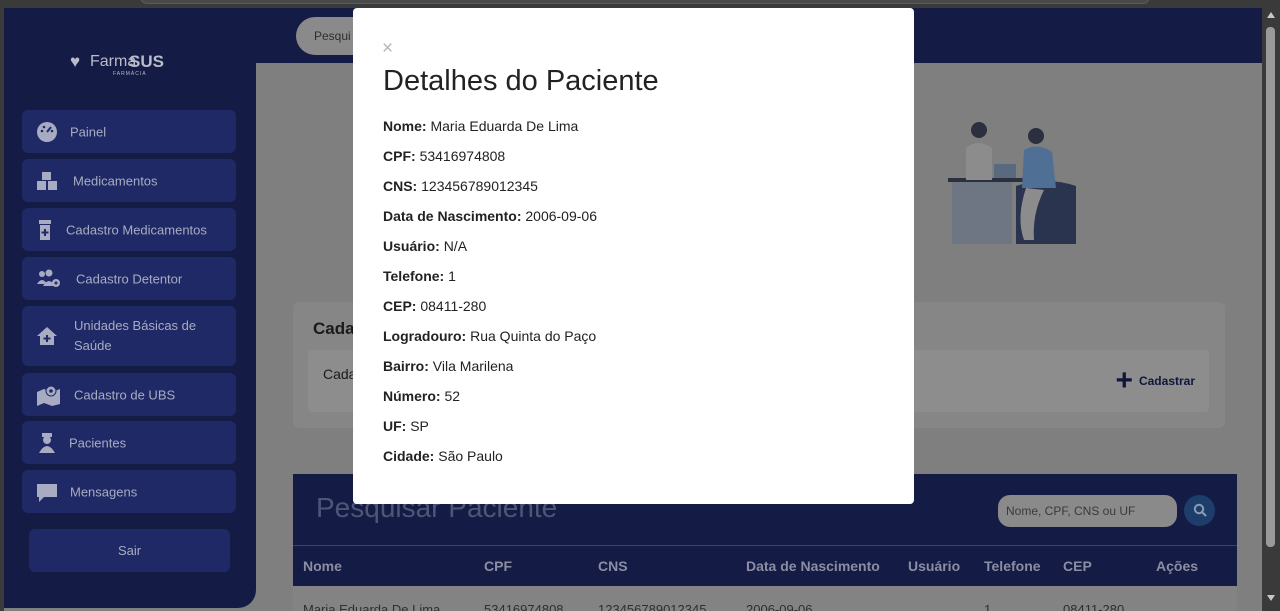 The height and width of the screenshot is (611, 1280). What do you see at coordinates (498, 566) in the screenshot?
I see `column-header-cpf: CPF` at bounding box center [498, 566].